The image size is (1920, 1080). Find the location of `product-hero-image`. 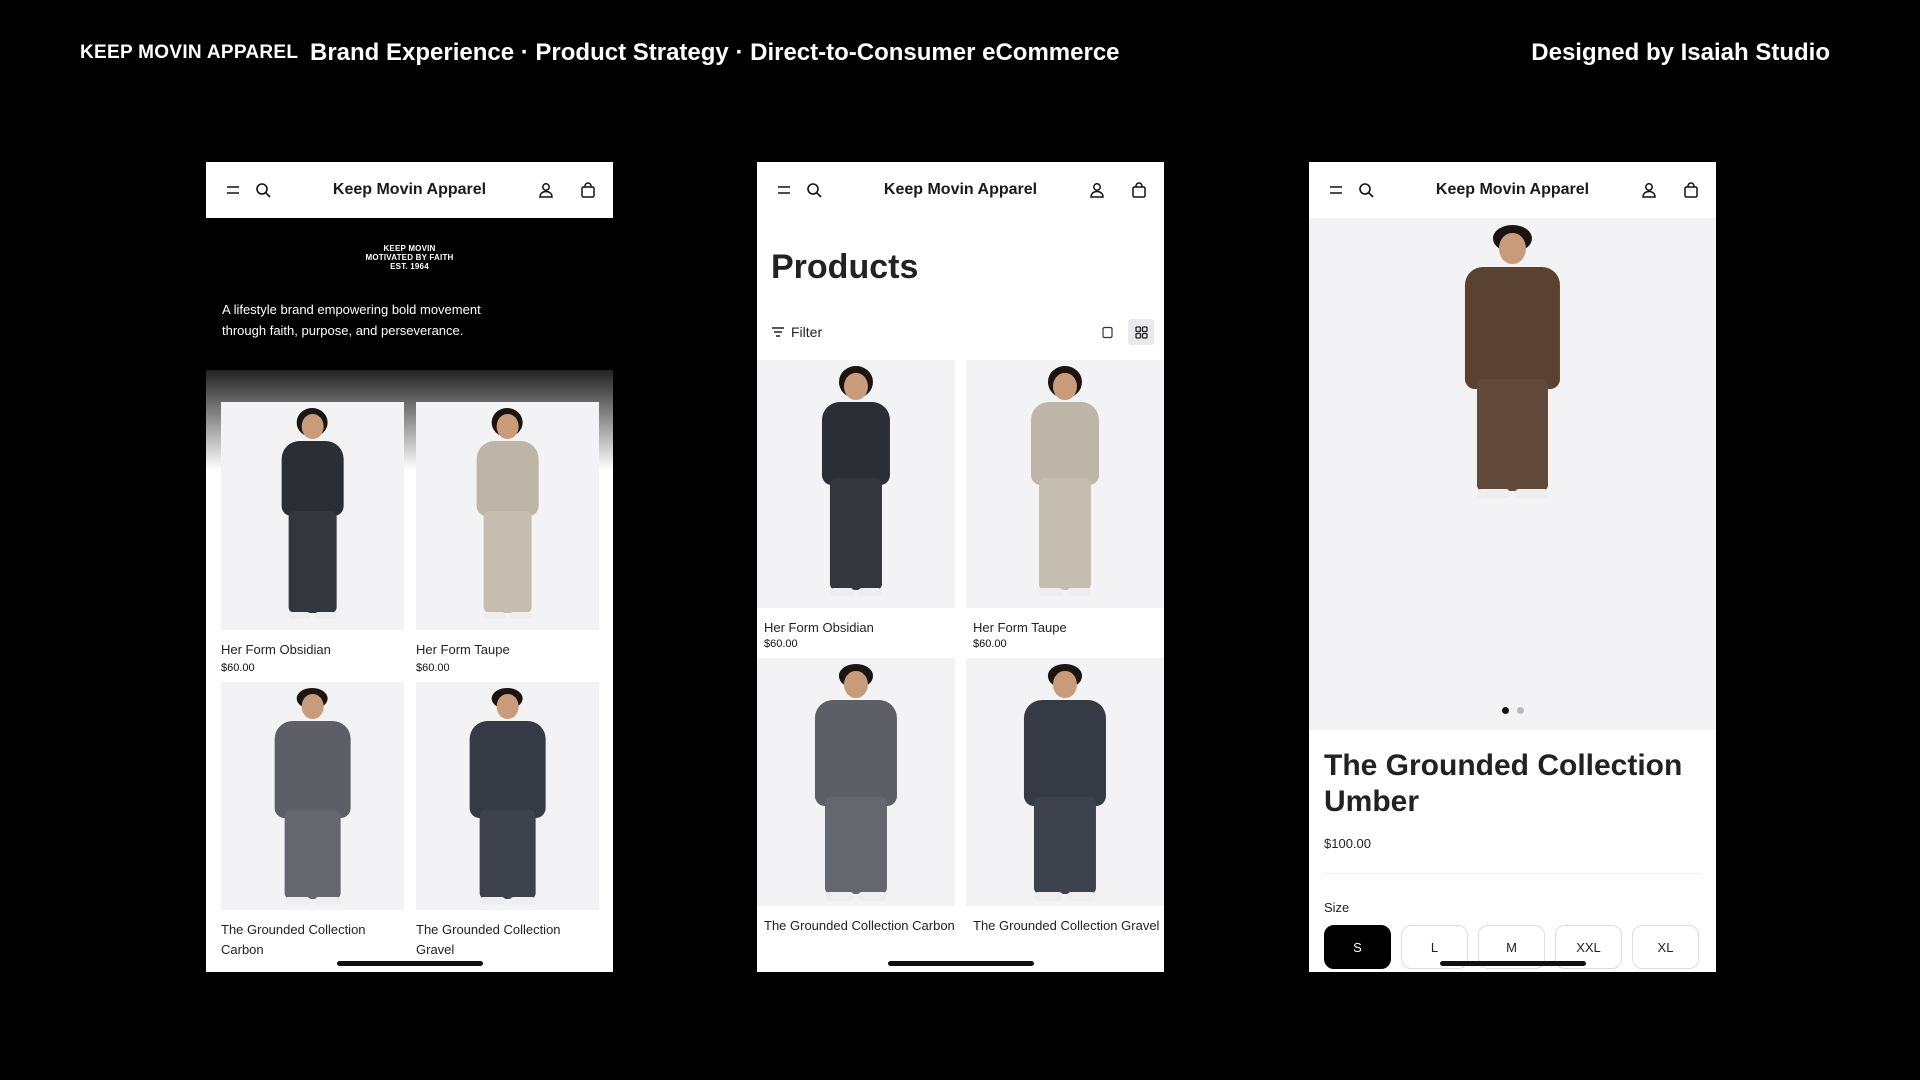

product-hero-image is located at coordinates (1512, 474).